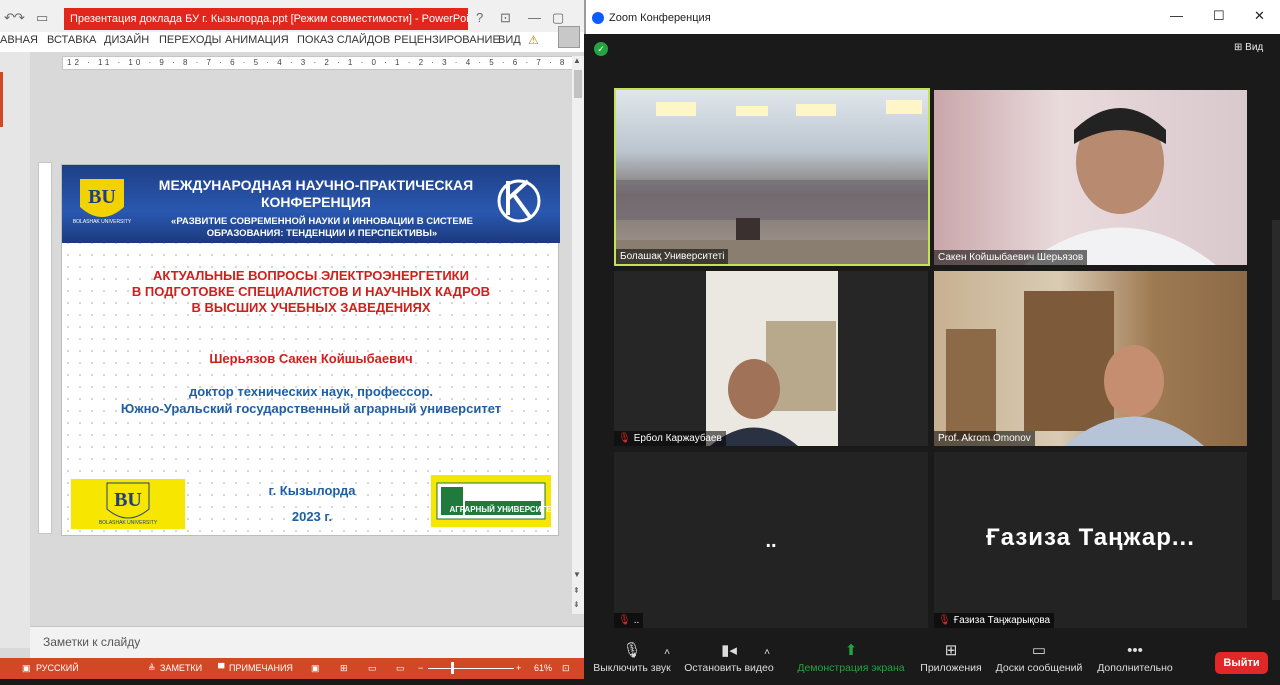 The image size is (1280, 685). I want to click on stop-video-button: ▮◂ Остановить видео, so click(729, 657).